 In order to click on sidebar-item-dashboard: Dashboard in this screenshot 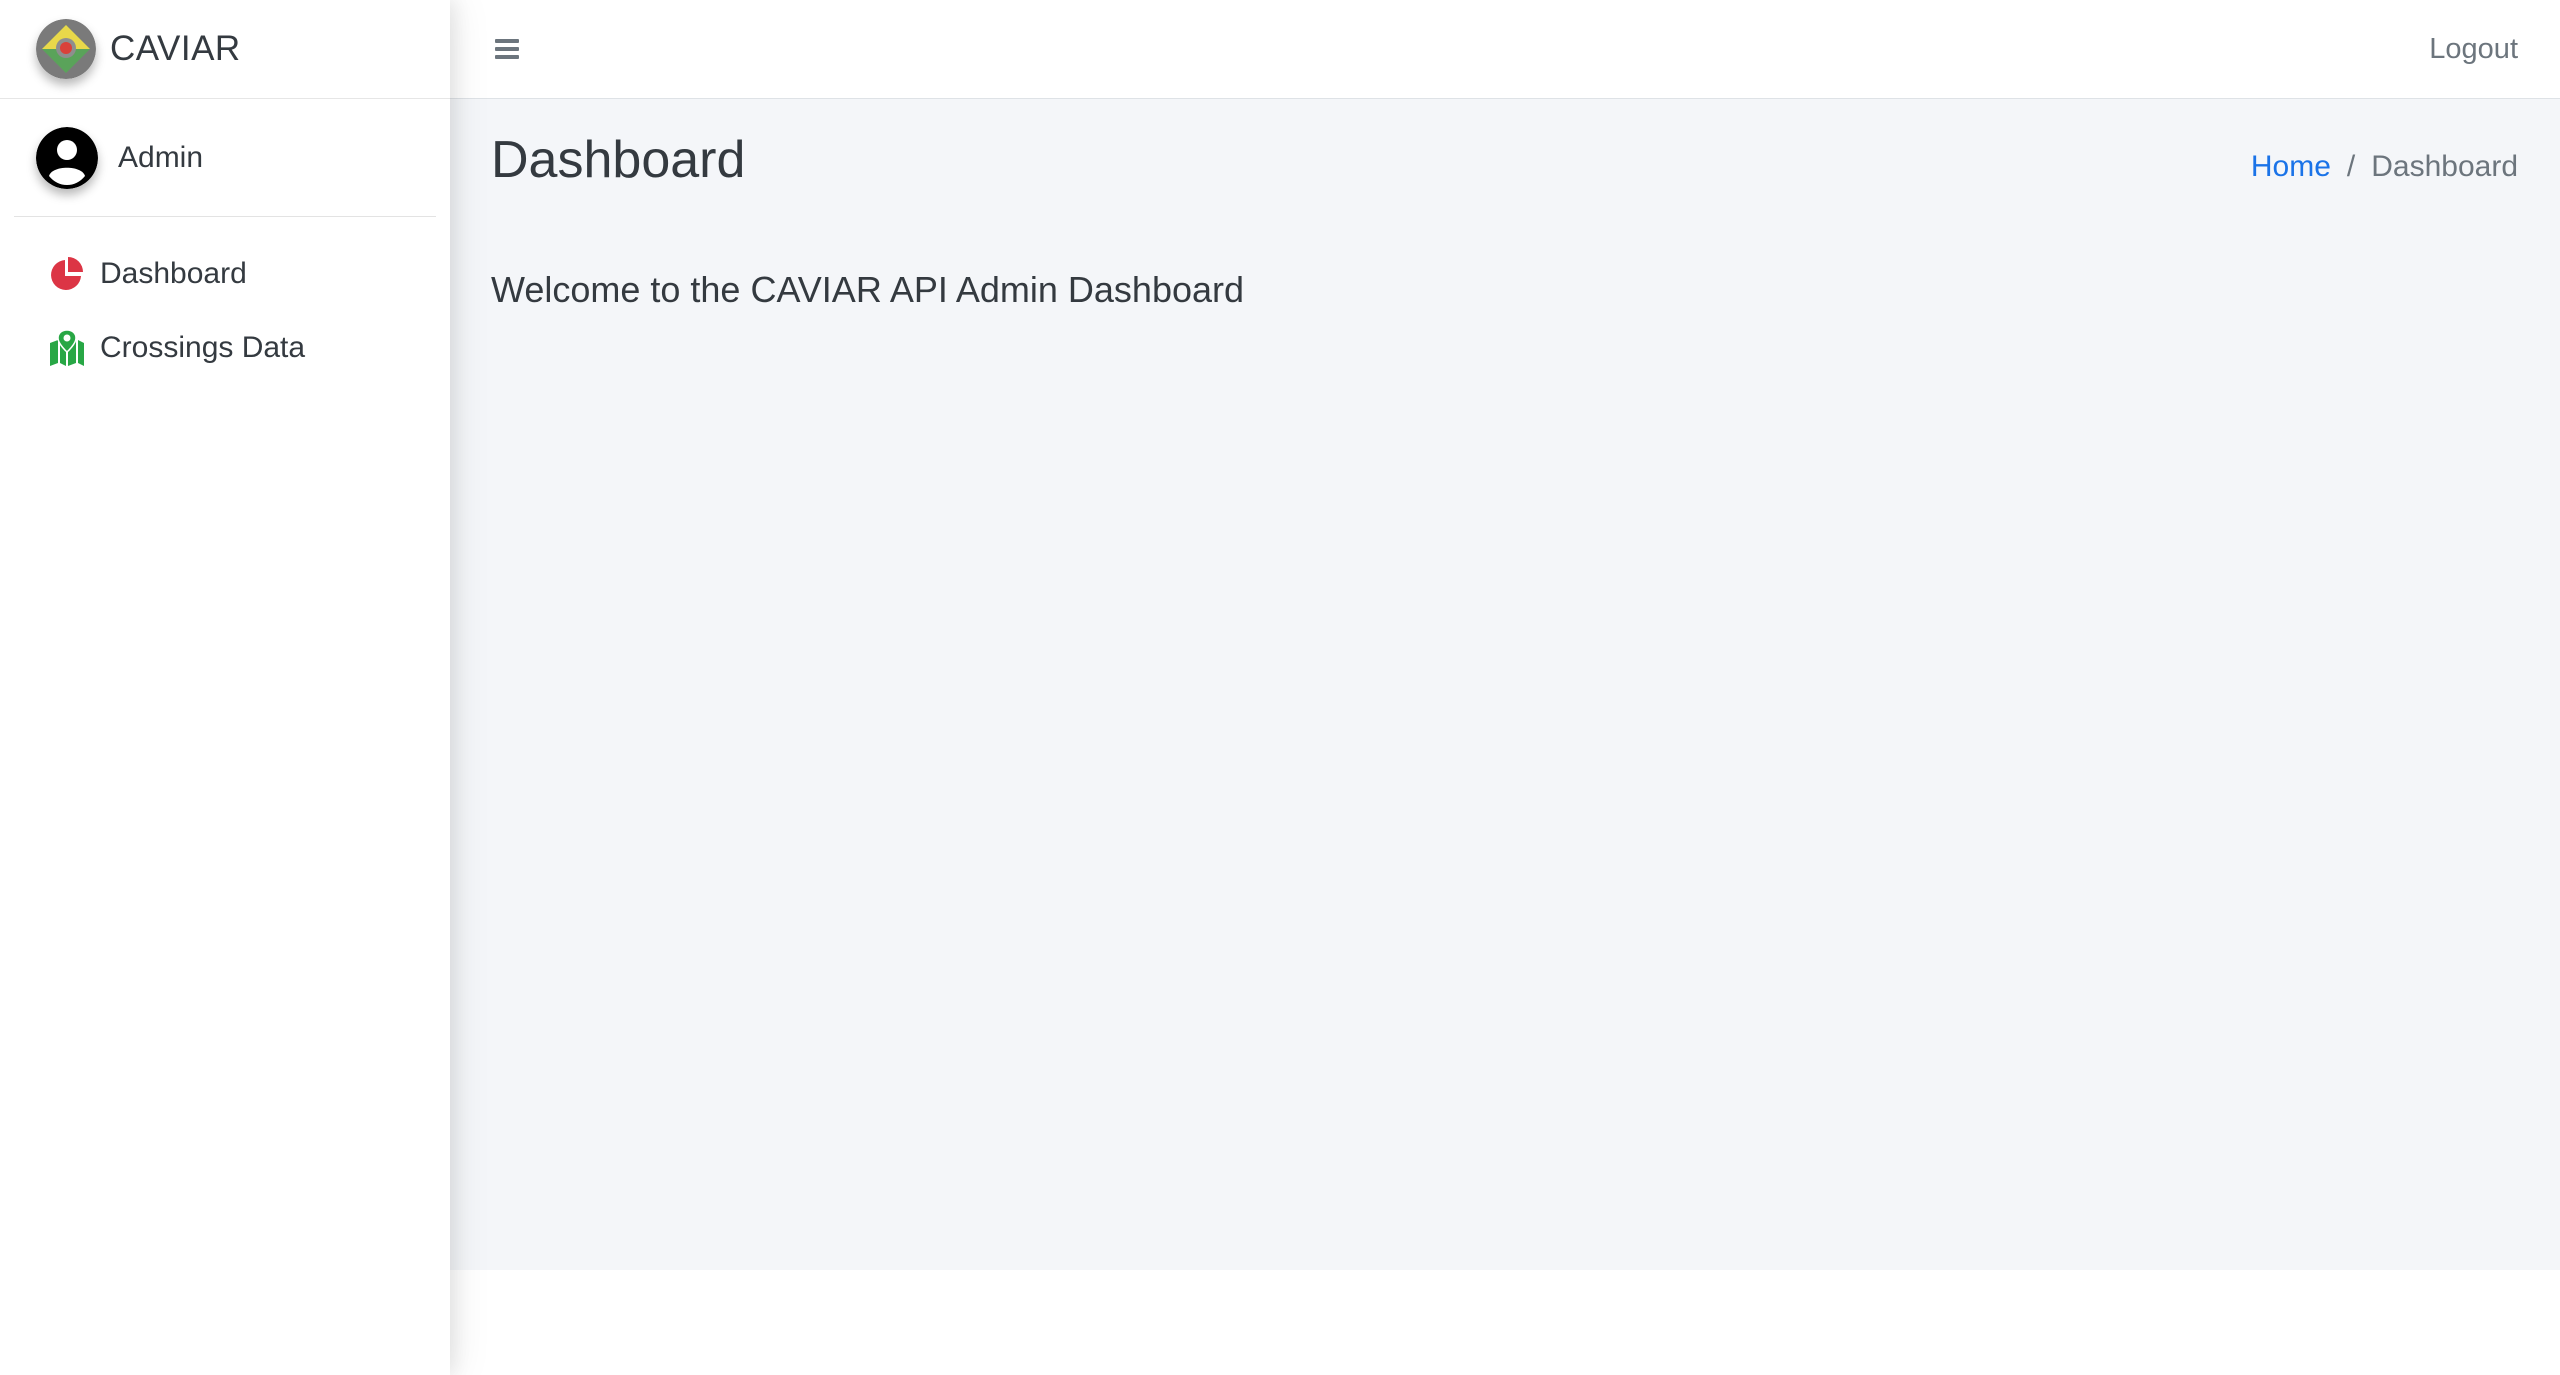, I will do `click(225, 274)`.